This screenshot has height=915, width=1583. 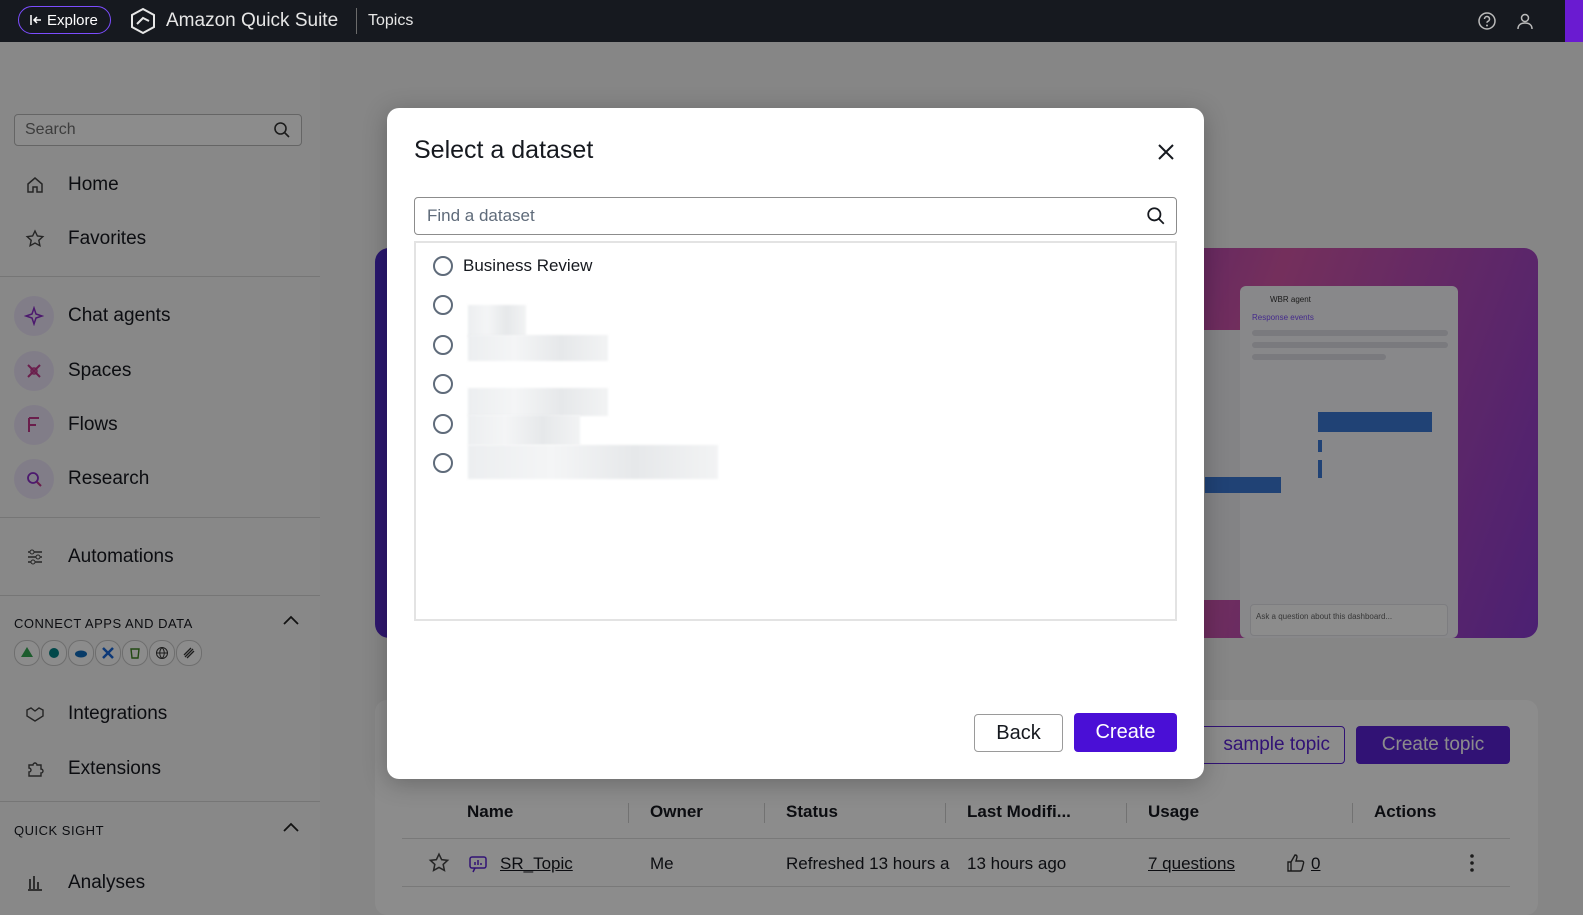 What do you see at coordinates (1156, 216) in the screenshot?
I see `search-icon` at bounding box center [1156, 216].